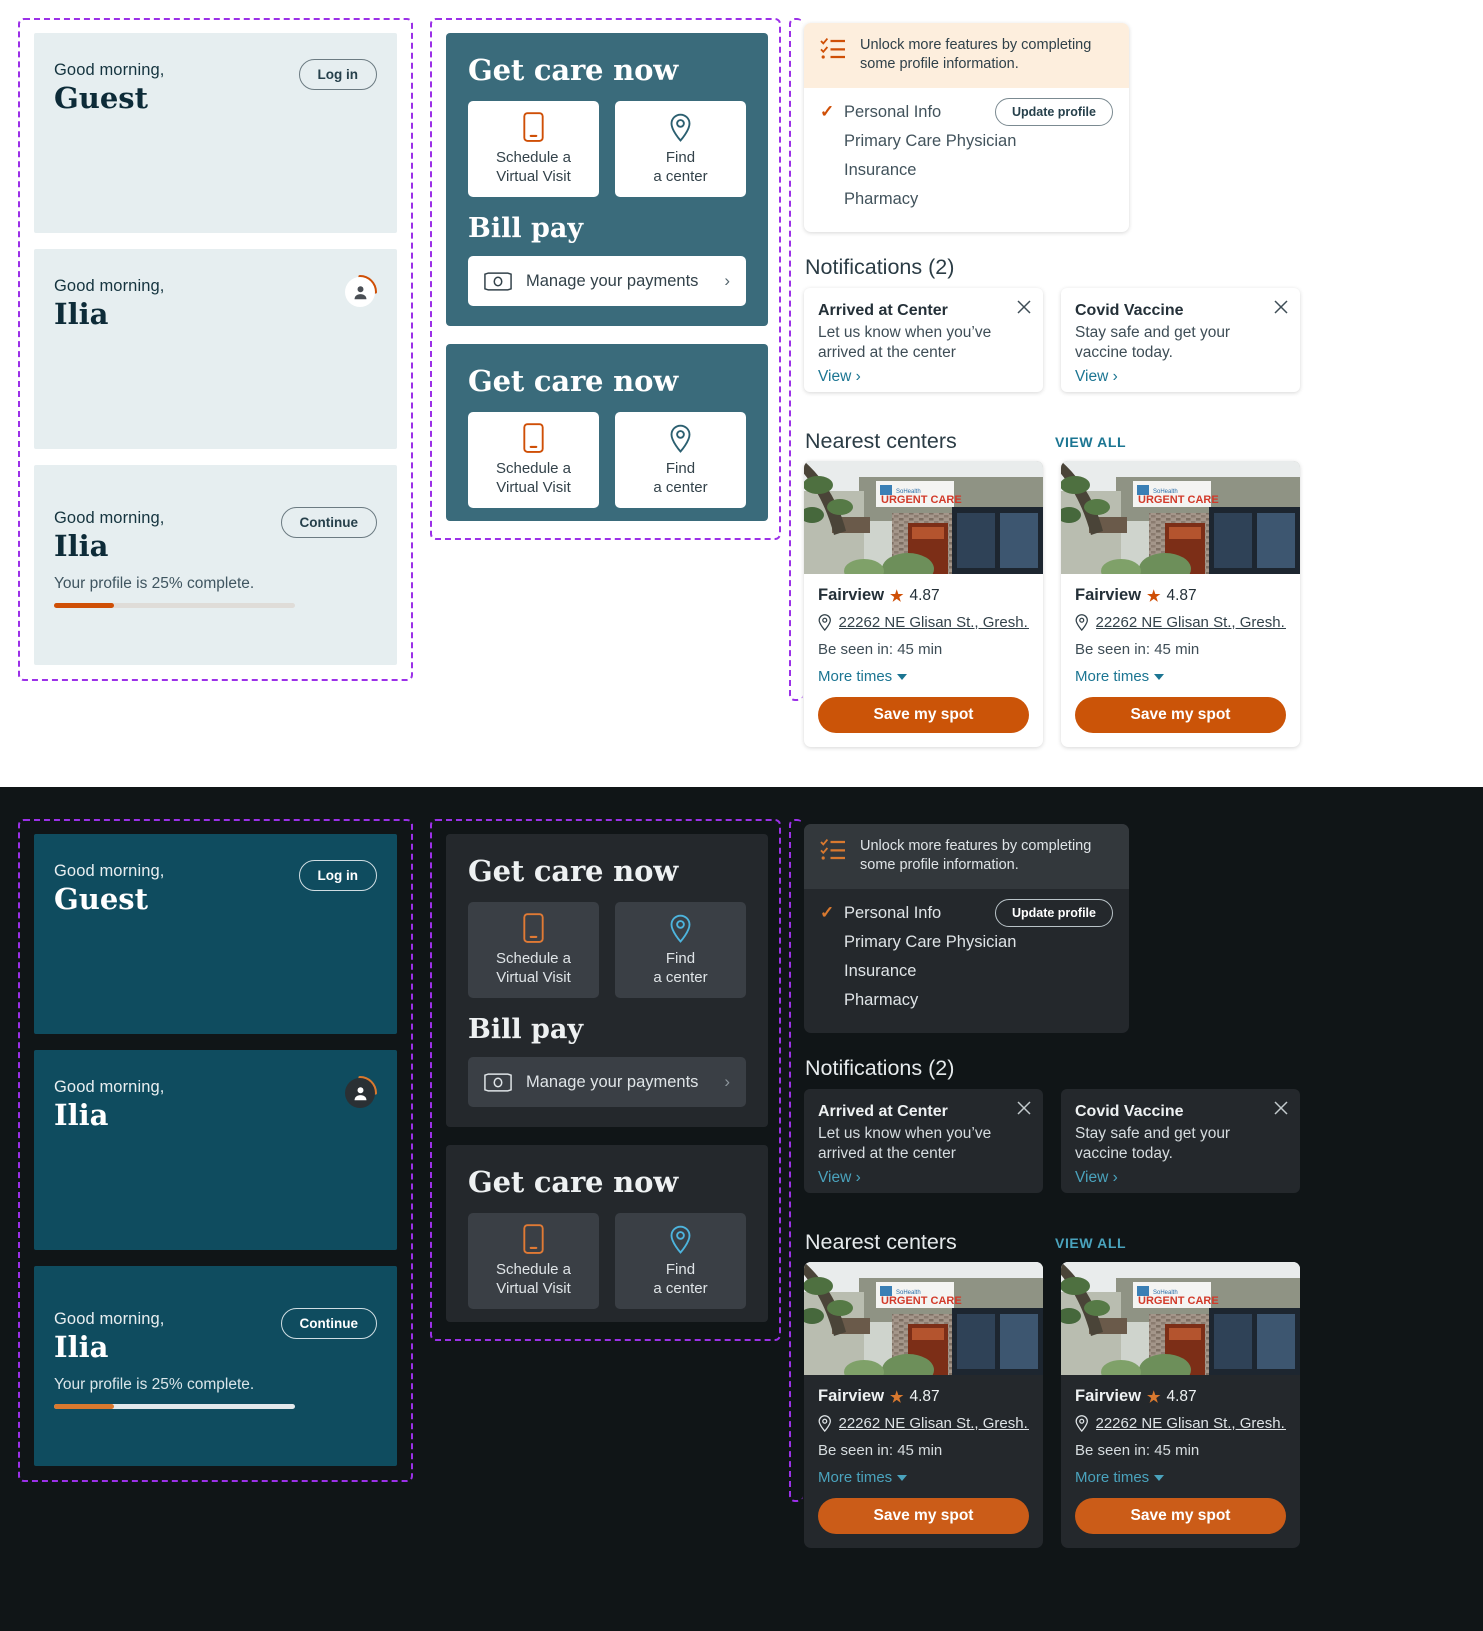 Image resolution: width=1483 pixels, height=1631 pixels. I want to click on profile-progress-bar, so click(174, 1407).